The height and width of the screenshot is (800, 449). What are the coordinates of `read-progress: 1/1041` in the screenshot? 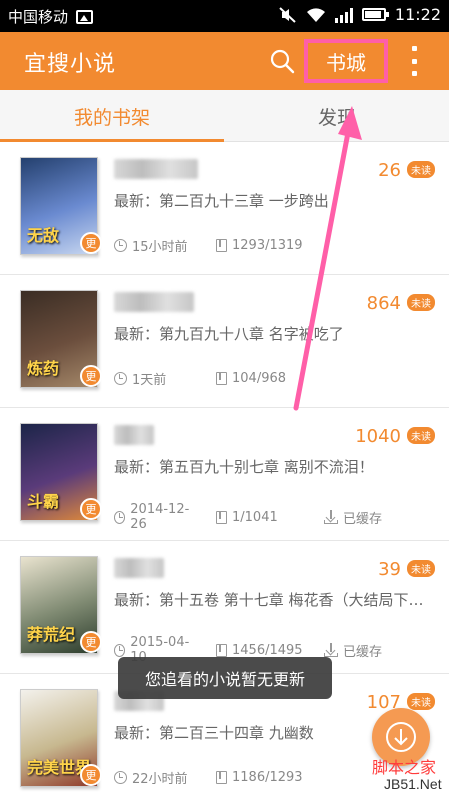 It's located at (255, 517).